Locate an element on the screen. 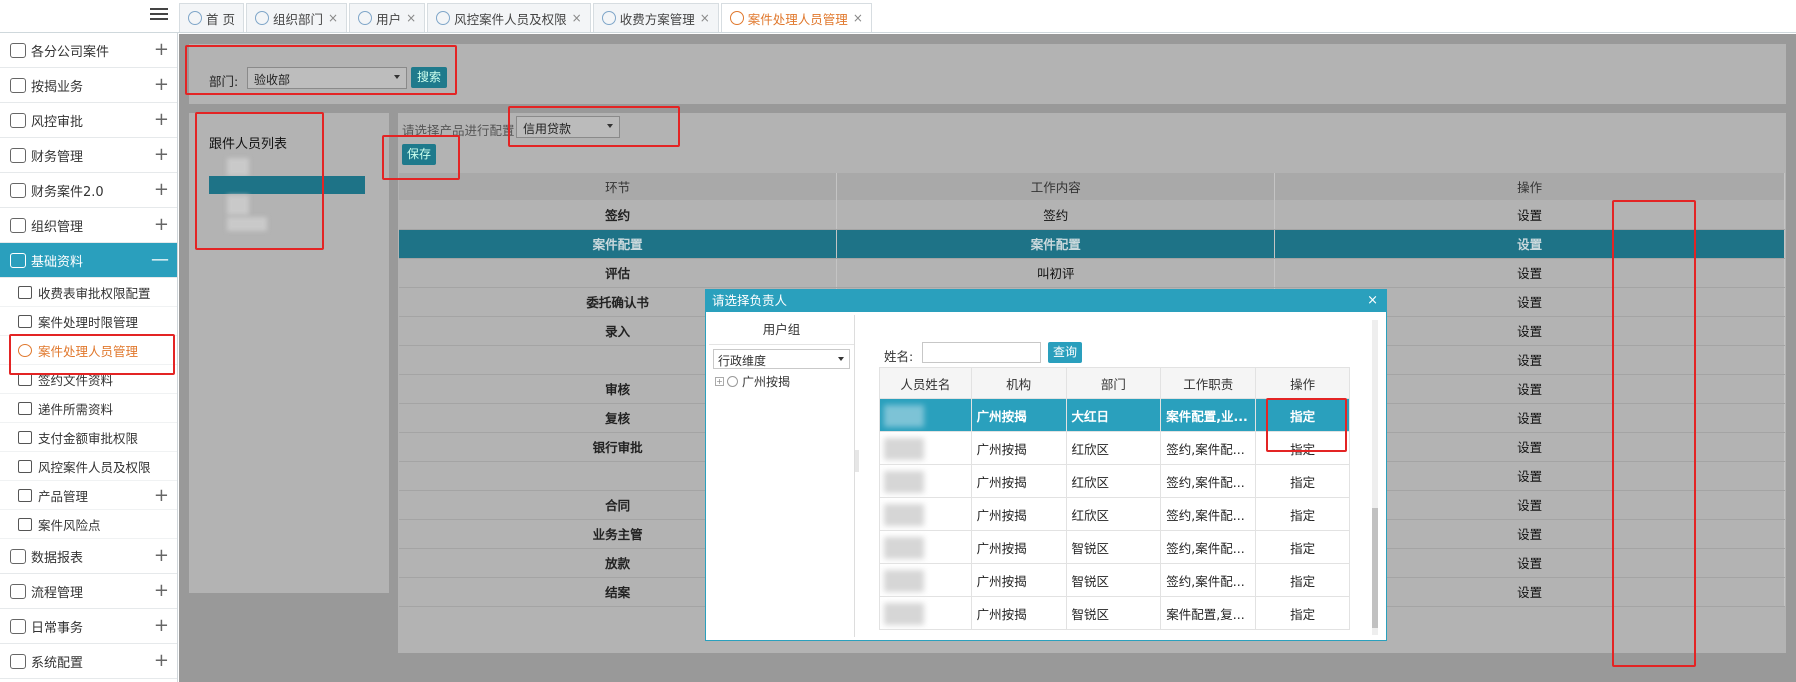  column-header: 工作职责 is located at coordinates (1208, 383).